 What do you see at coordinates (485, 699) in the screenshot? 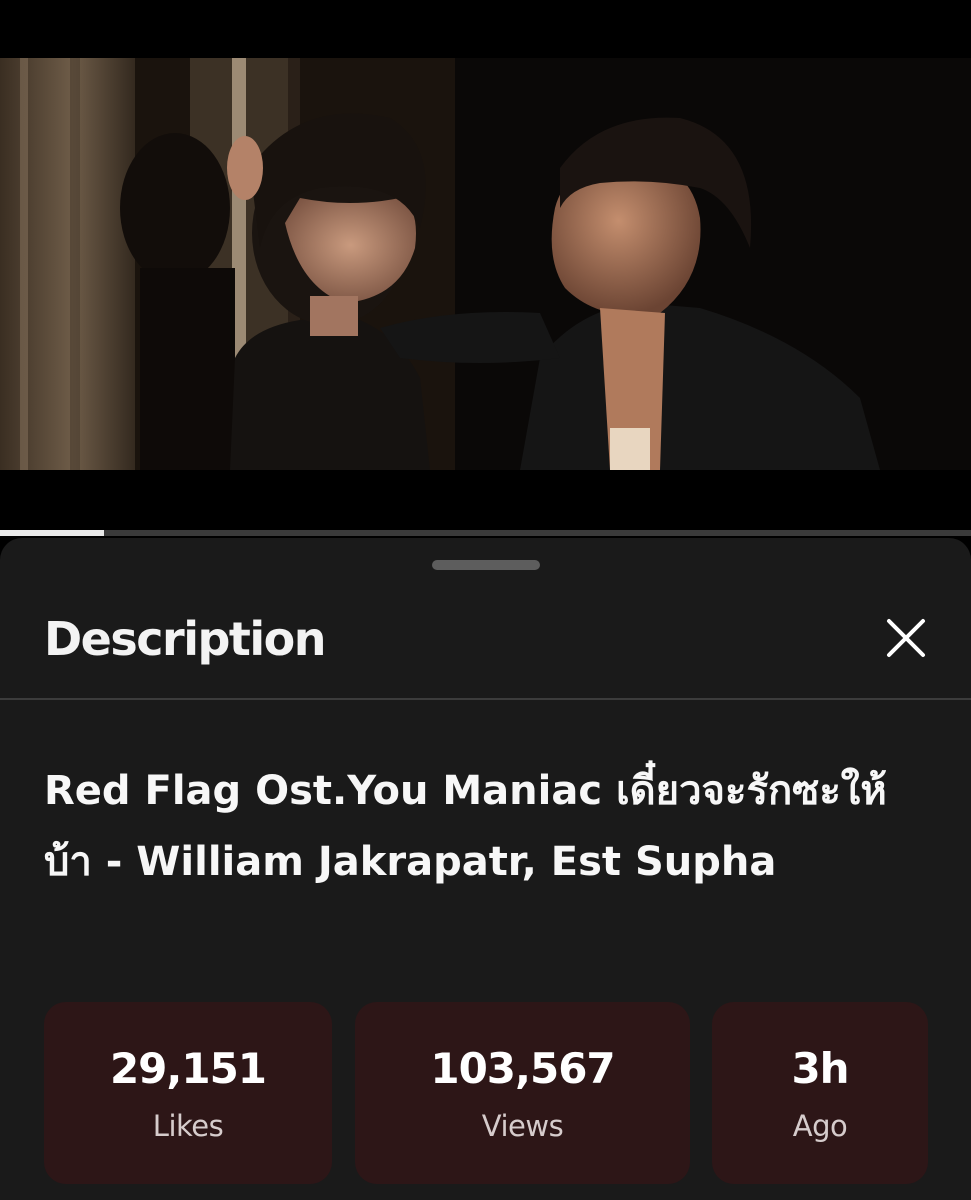
I see `sheet-divider` at bounding box center [485, 699].